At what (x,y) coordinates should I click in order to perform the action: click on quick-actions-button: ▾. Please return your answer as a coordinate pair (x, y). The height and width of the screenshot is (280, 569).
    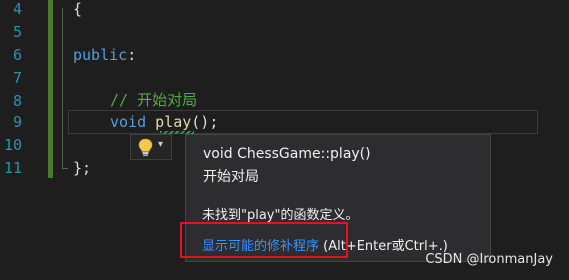
    Looking at the image, I should click on (151, 147).